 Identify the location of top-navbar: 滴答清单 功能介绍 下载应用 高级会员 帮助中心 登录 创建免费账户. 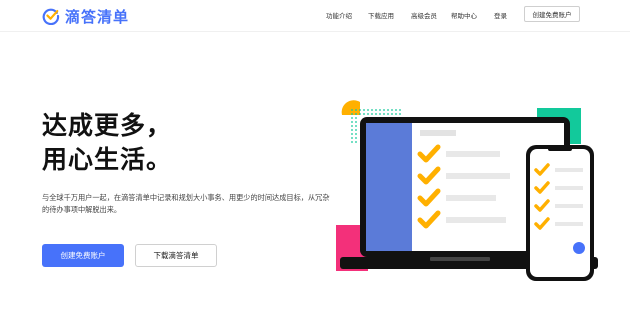
(315, 16).